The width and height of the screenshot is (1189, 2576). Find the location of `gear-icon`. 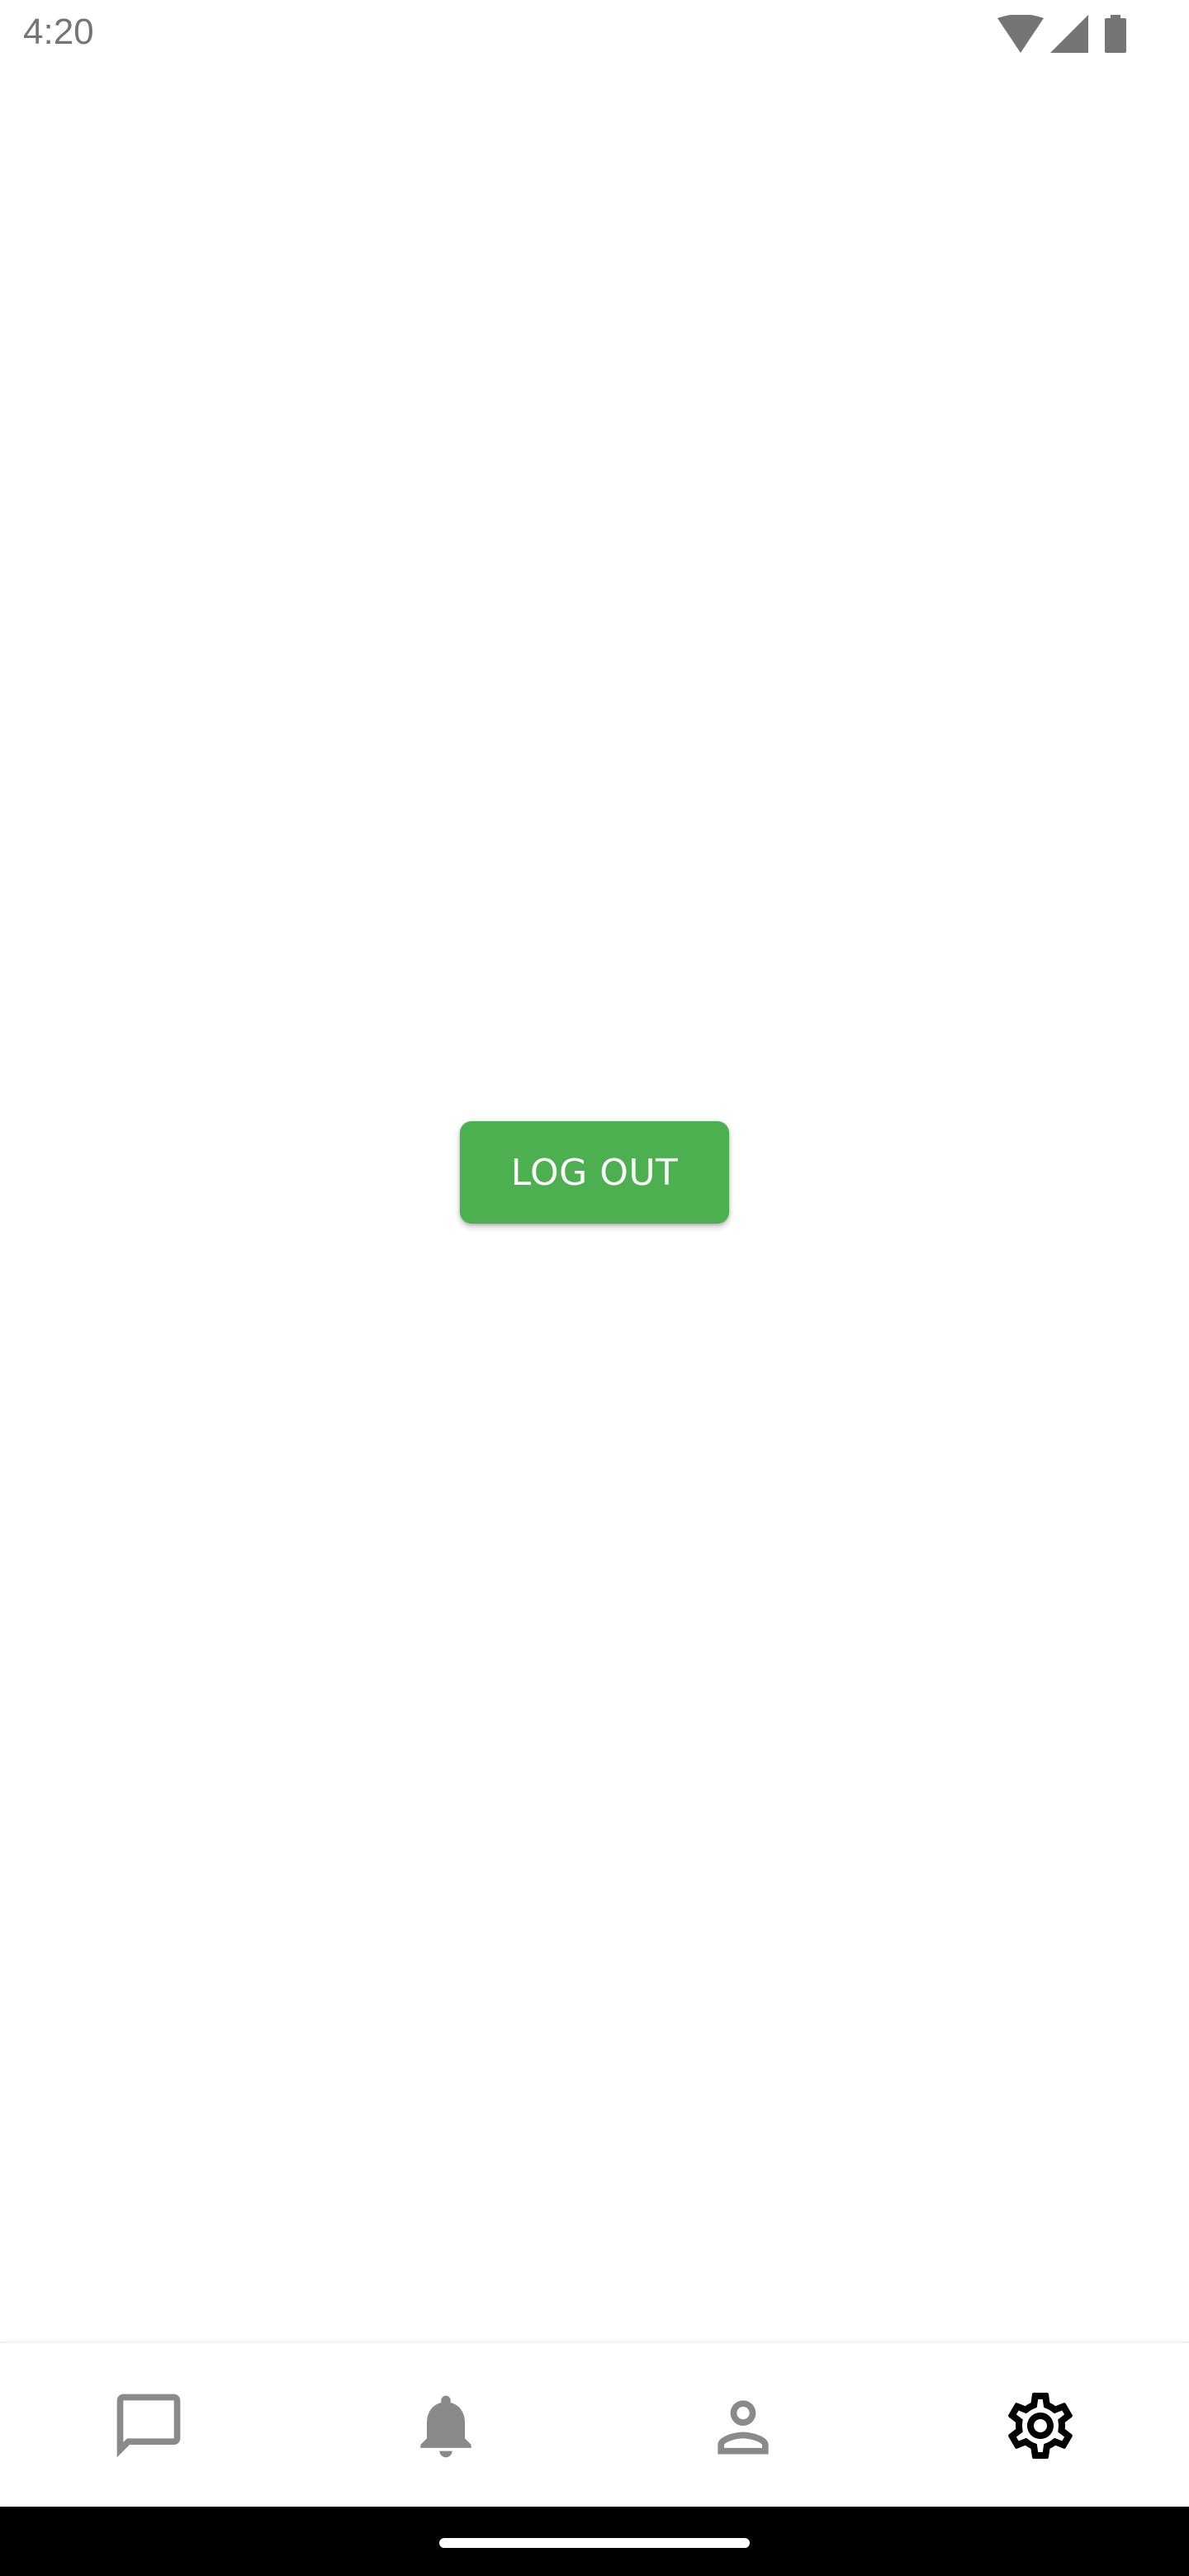

gear-icon is located at coordinates (1040, 2426).